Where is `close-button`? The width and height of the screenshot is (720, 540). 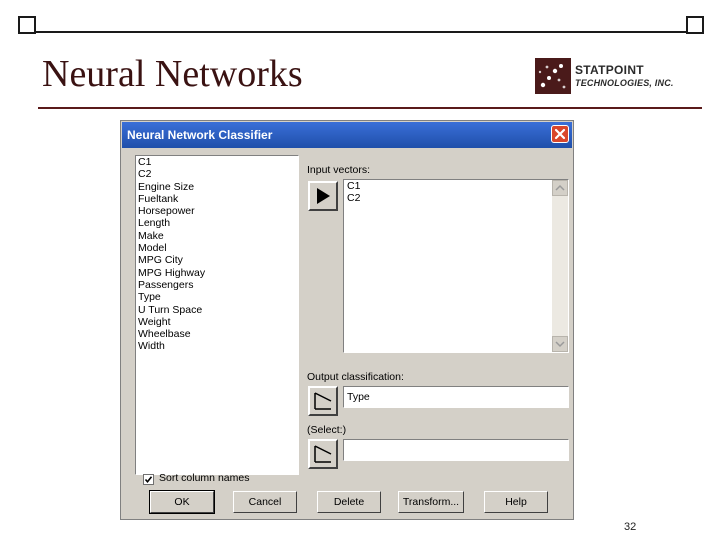
close-button is located at coordinates (560, 134).